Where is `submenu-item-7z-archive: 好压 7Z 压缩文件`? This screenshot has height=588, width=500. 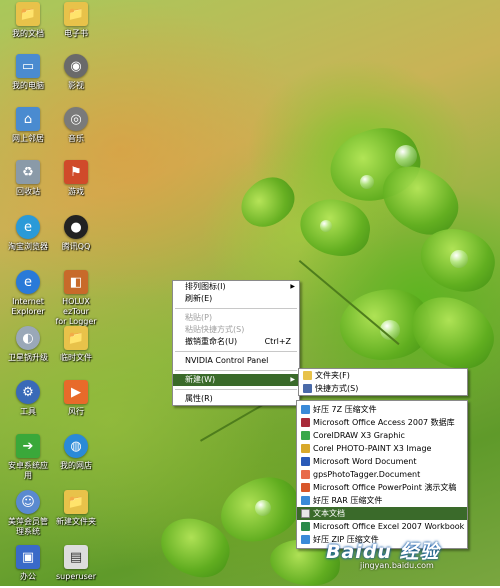
submenu-item-7z-archive: 好压 7Z 压缩文件 is located at coordinates (382, 409).